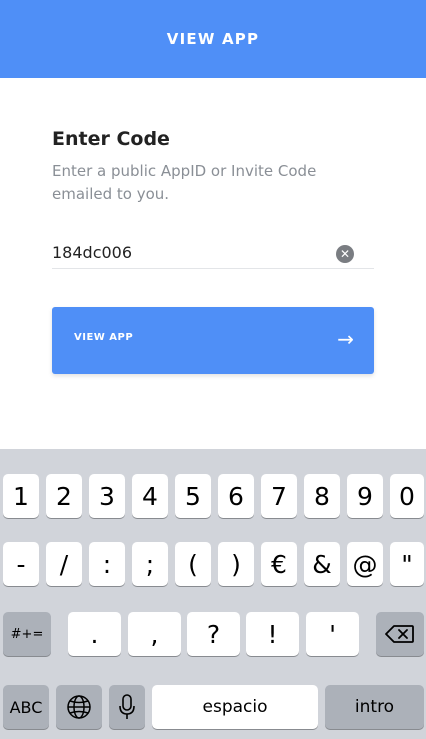 The height and width of the screenshot is (739, 426). I want to click on key-exclamation: !, so click(272, 634).